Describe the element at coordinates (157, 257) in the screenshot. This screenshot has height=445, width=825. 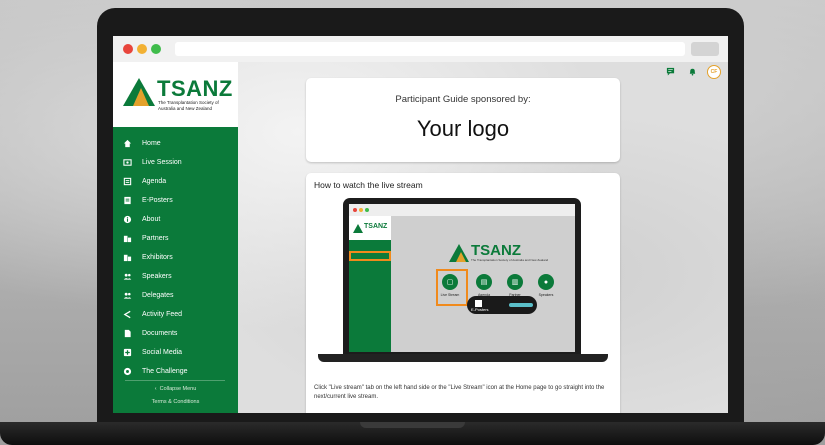
I see `sidebar-item-label: Exhibitors` at that location.